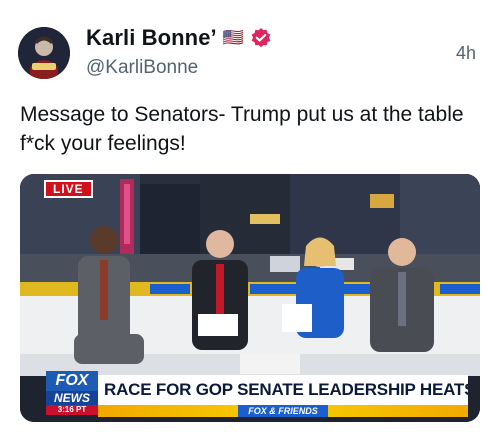  What do you see at coordinates (466, 53) in the screenshot?
I see `timestamp: 4h` at bounding box center [466, 53].